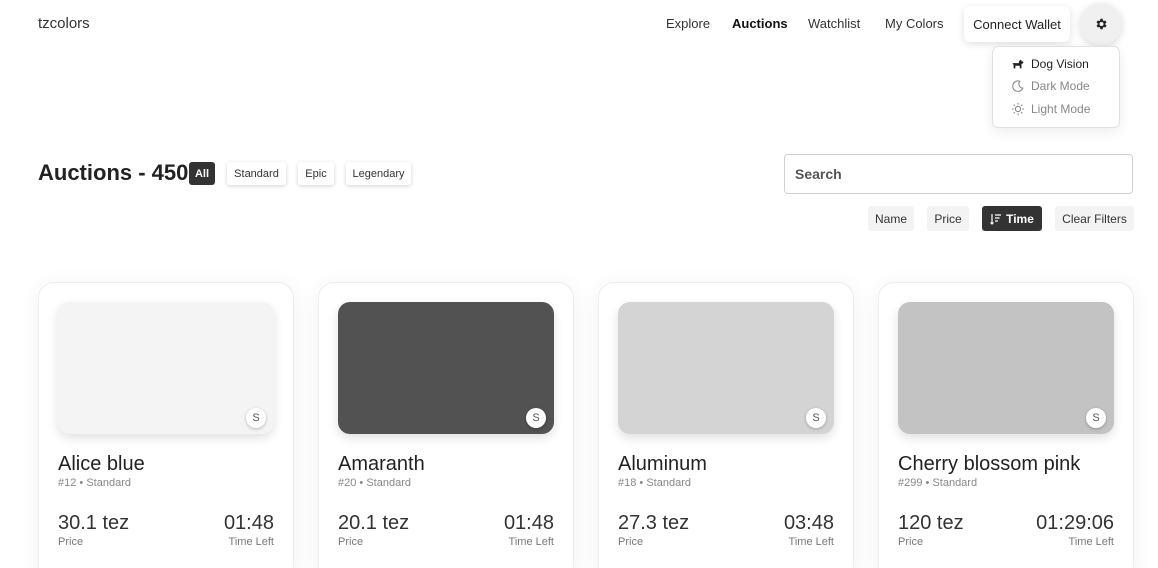 Image resolution: width=1158 pixels, height=568 pixels. What do you see at coordinates (1018, 109) in the screenshot?
I see `sun-icon` at bounding box center [1018, 109].